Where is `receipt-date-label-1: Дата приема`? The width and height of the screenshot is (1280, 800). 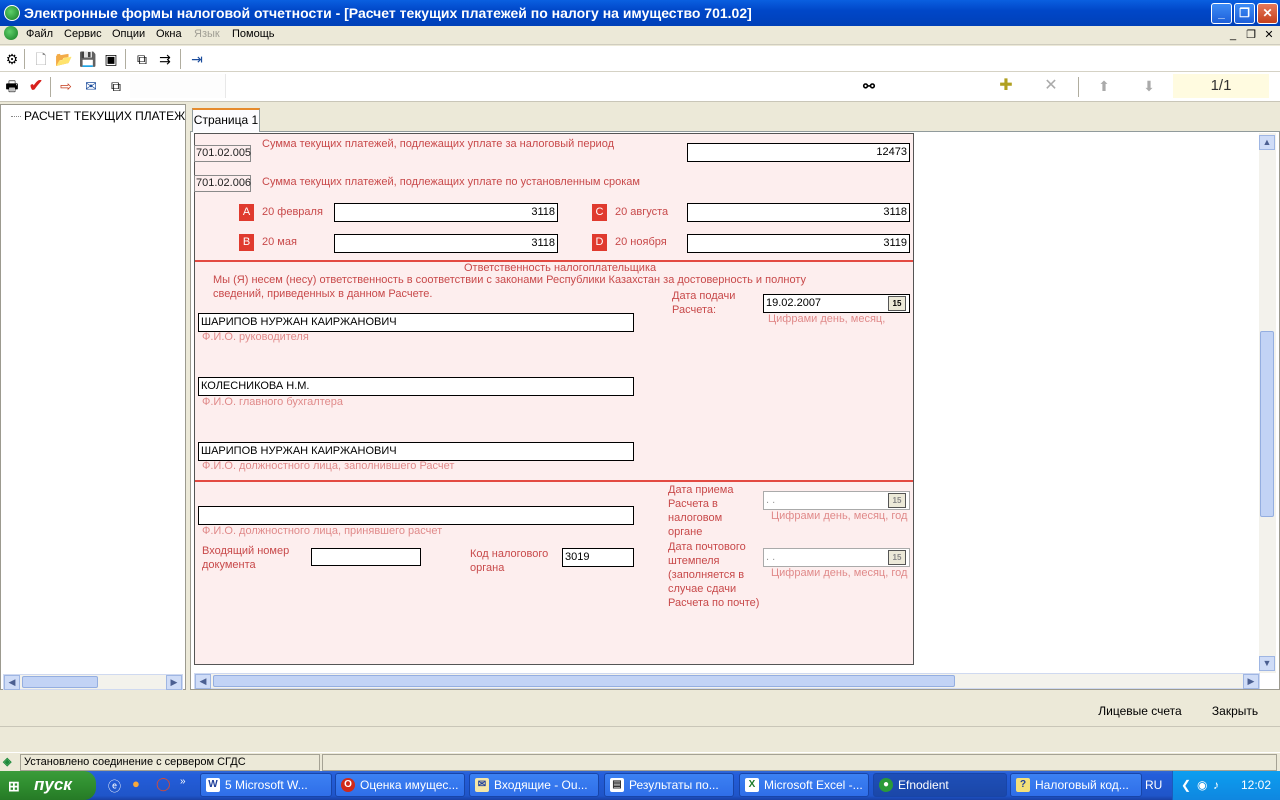 receipt-date-label-1: Дата приема is located at coordinates (701, 490).